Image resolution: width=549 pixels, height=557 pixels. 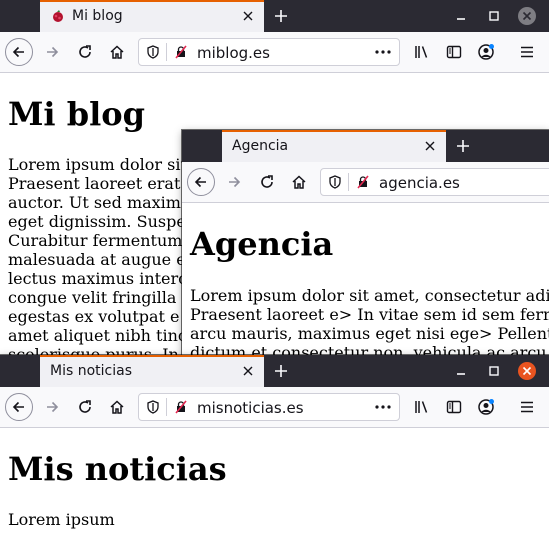 I want to click on tab-strip: Mi blog, so click(x=274, y=16).